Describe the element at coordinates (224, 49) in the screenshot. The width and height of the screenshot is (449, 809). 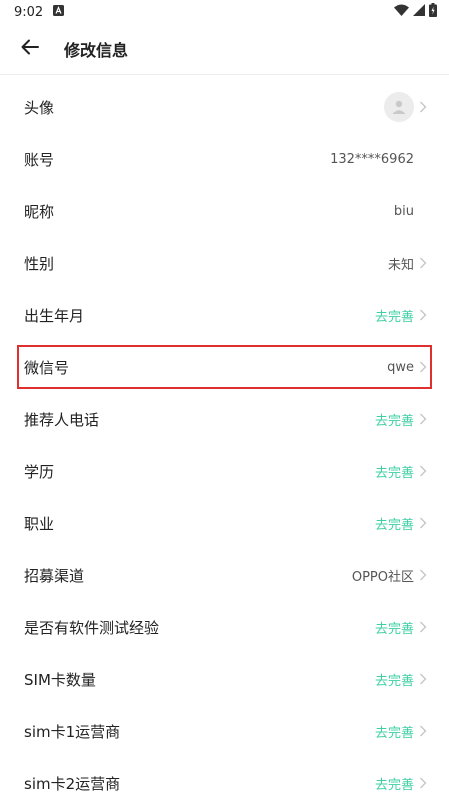
I see `app-bar: 修改信息` at that location.